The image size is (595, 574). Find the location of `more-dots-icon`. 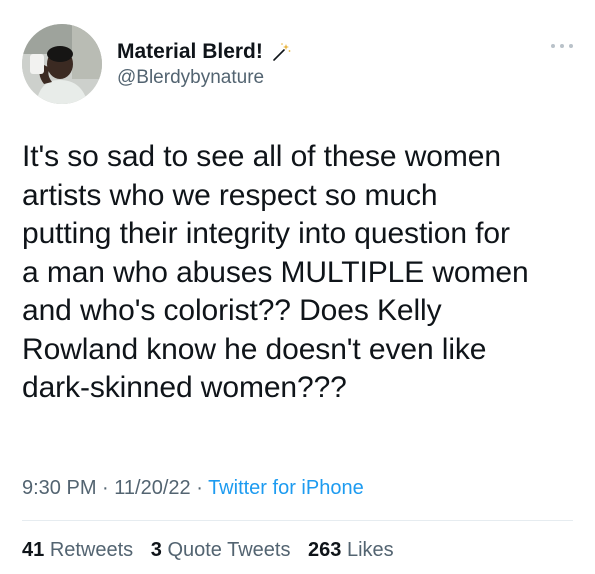

more-dots-icon is located at coordinates (553, 46).